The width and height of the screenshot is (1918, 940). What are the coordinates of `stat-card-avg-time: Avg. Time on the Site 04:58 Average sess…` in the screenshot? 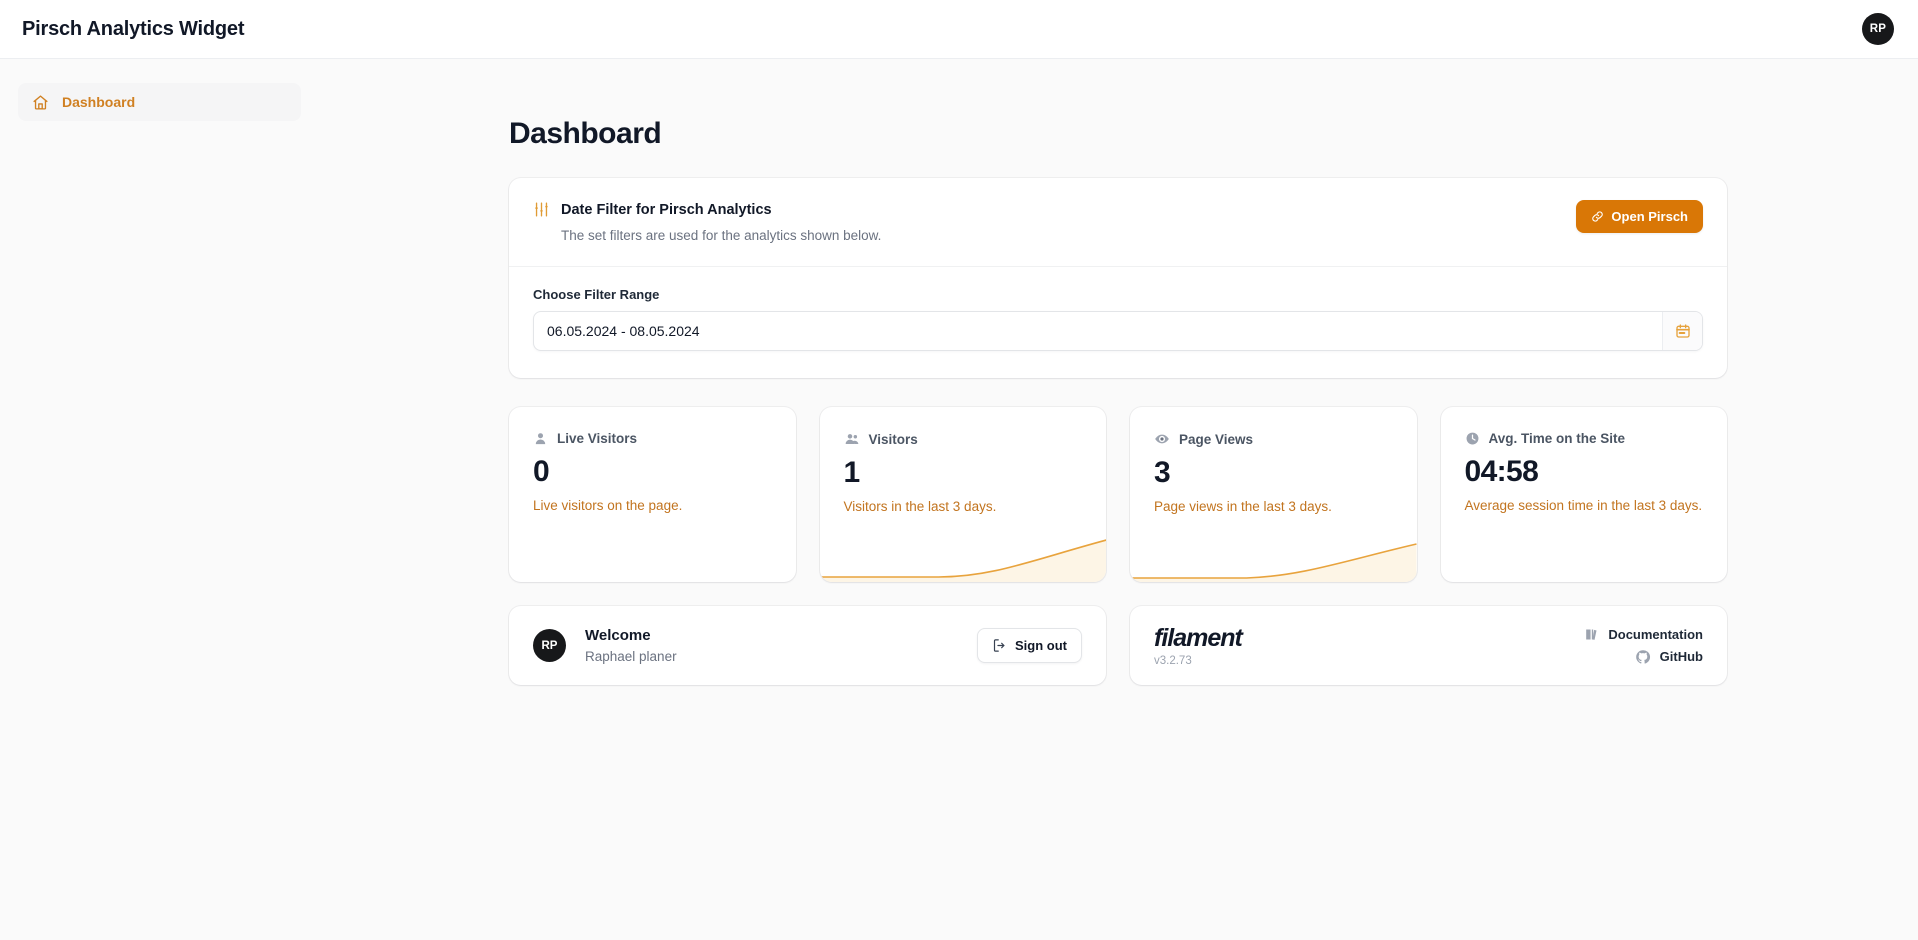 It's located at (1583, 494).